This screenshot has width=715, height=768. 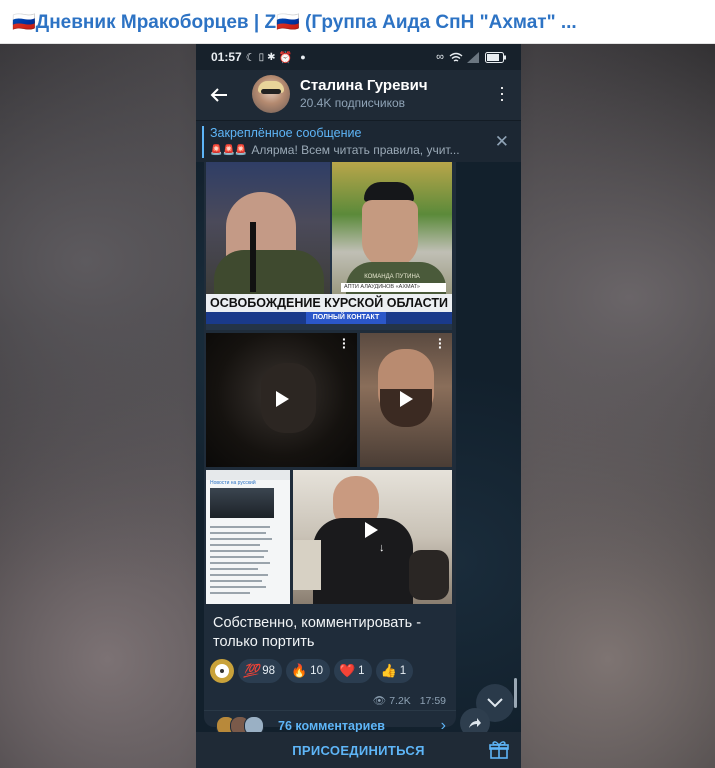 I want to click on post-meta: 👁 7.2K 17:59, so click(x=408, y=700).